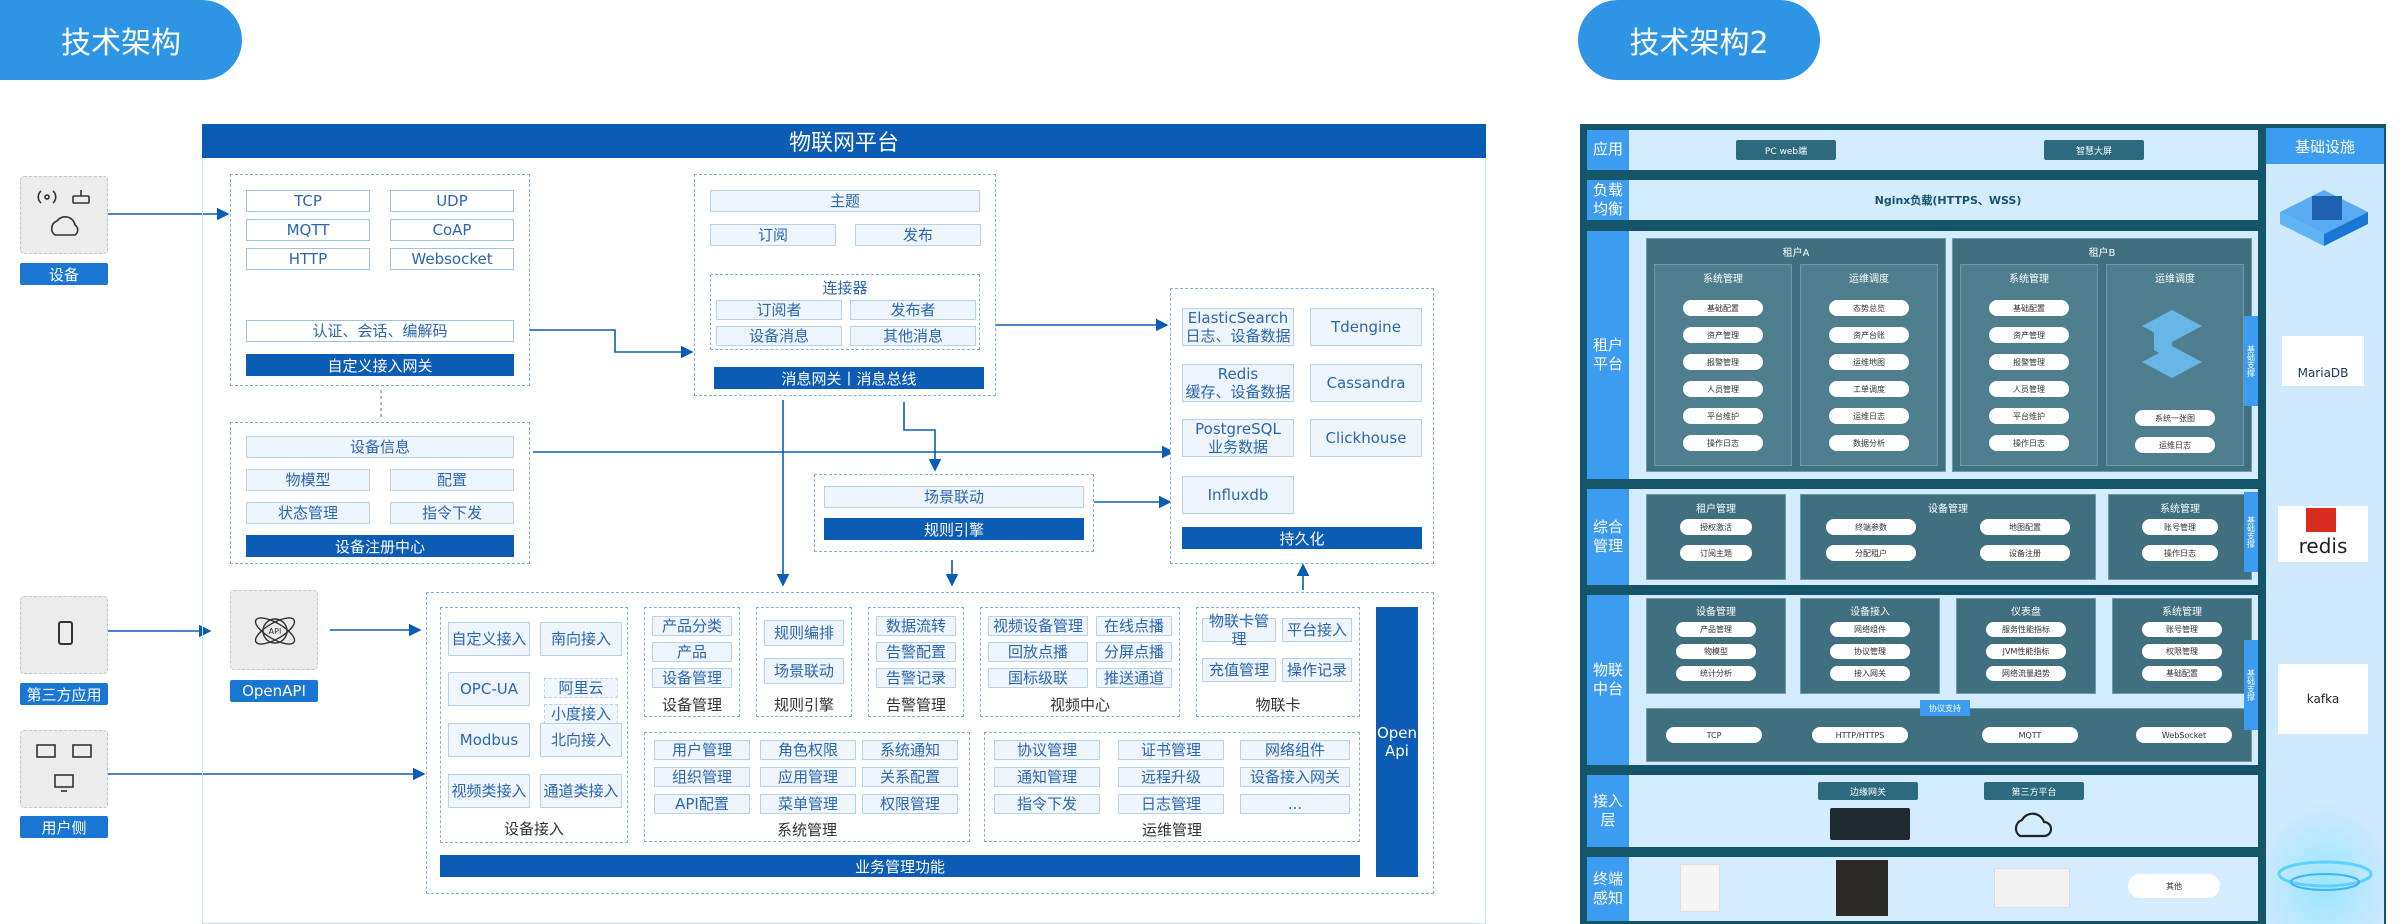  I want to click on nginx-text: Nginx负载(HTTPS、WSS), so click(1948, 200).